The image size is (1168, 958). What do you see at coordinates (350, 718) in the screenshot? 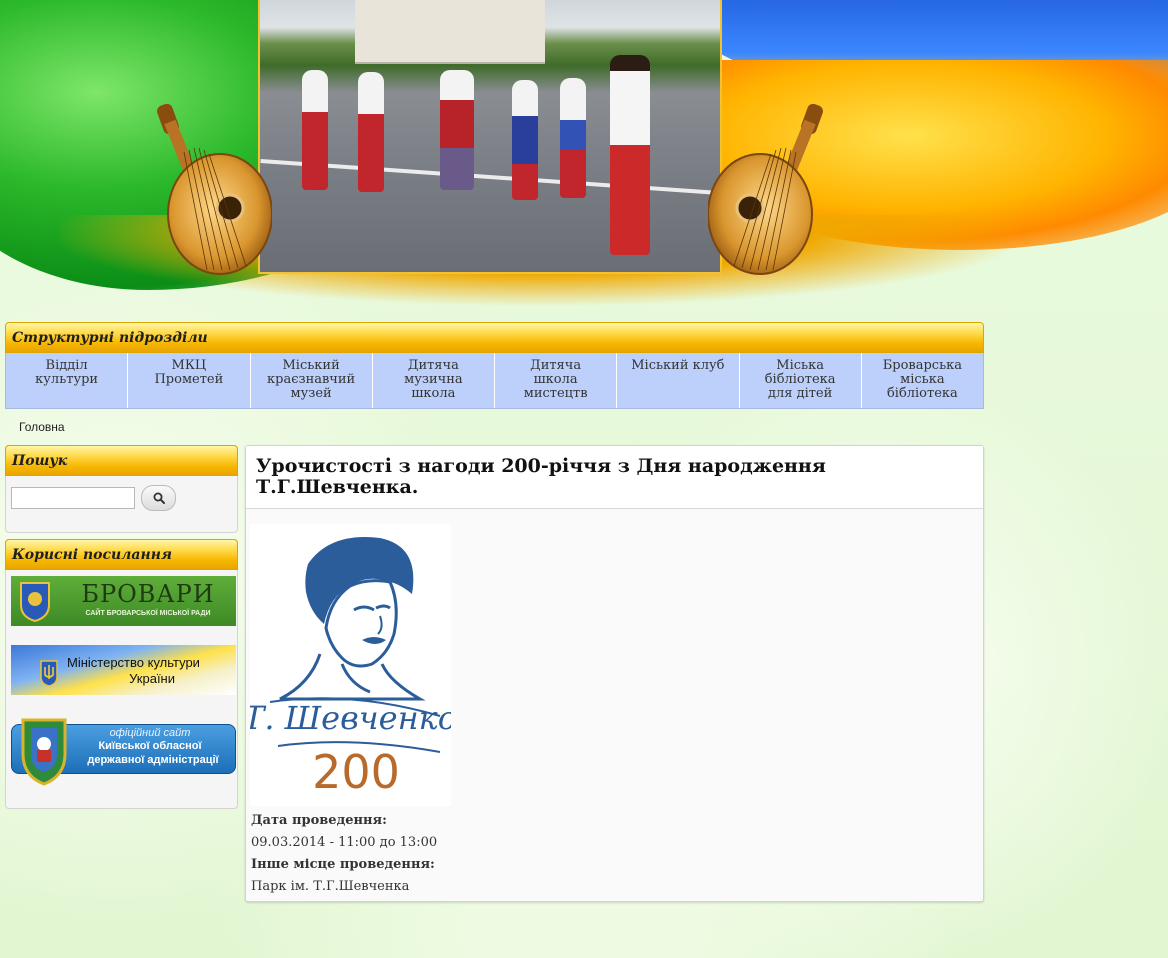
I see `poster-signature: Т. Шевченко` at bounding box center [350, 718].